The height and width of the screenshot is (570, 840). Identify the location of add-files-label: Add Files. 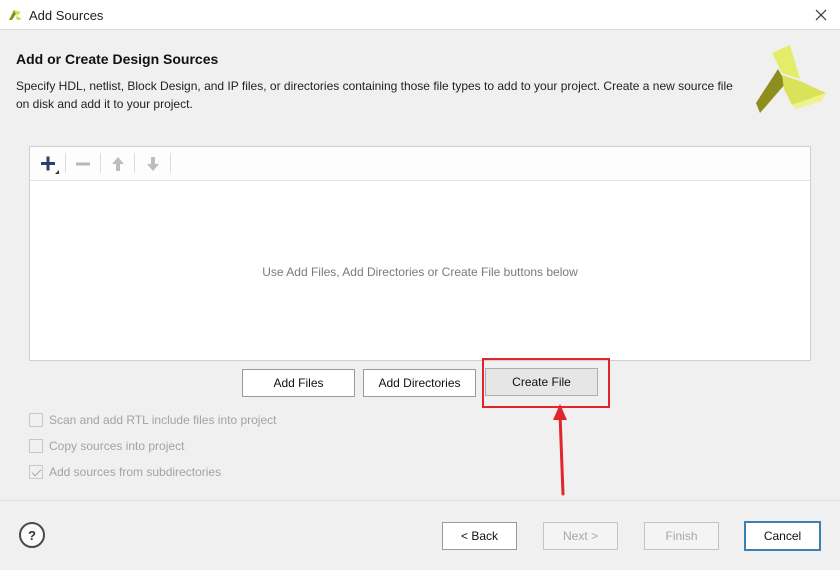
(298, 383).